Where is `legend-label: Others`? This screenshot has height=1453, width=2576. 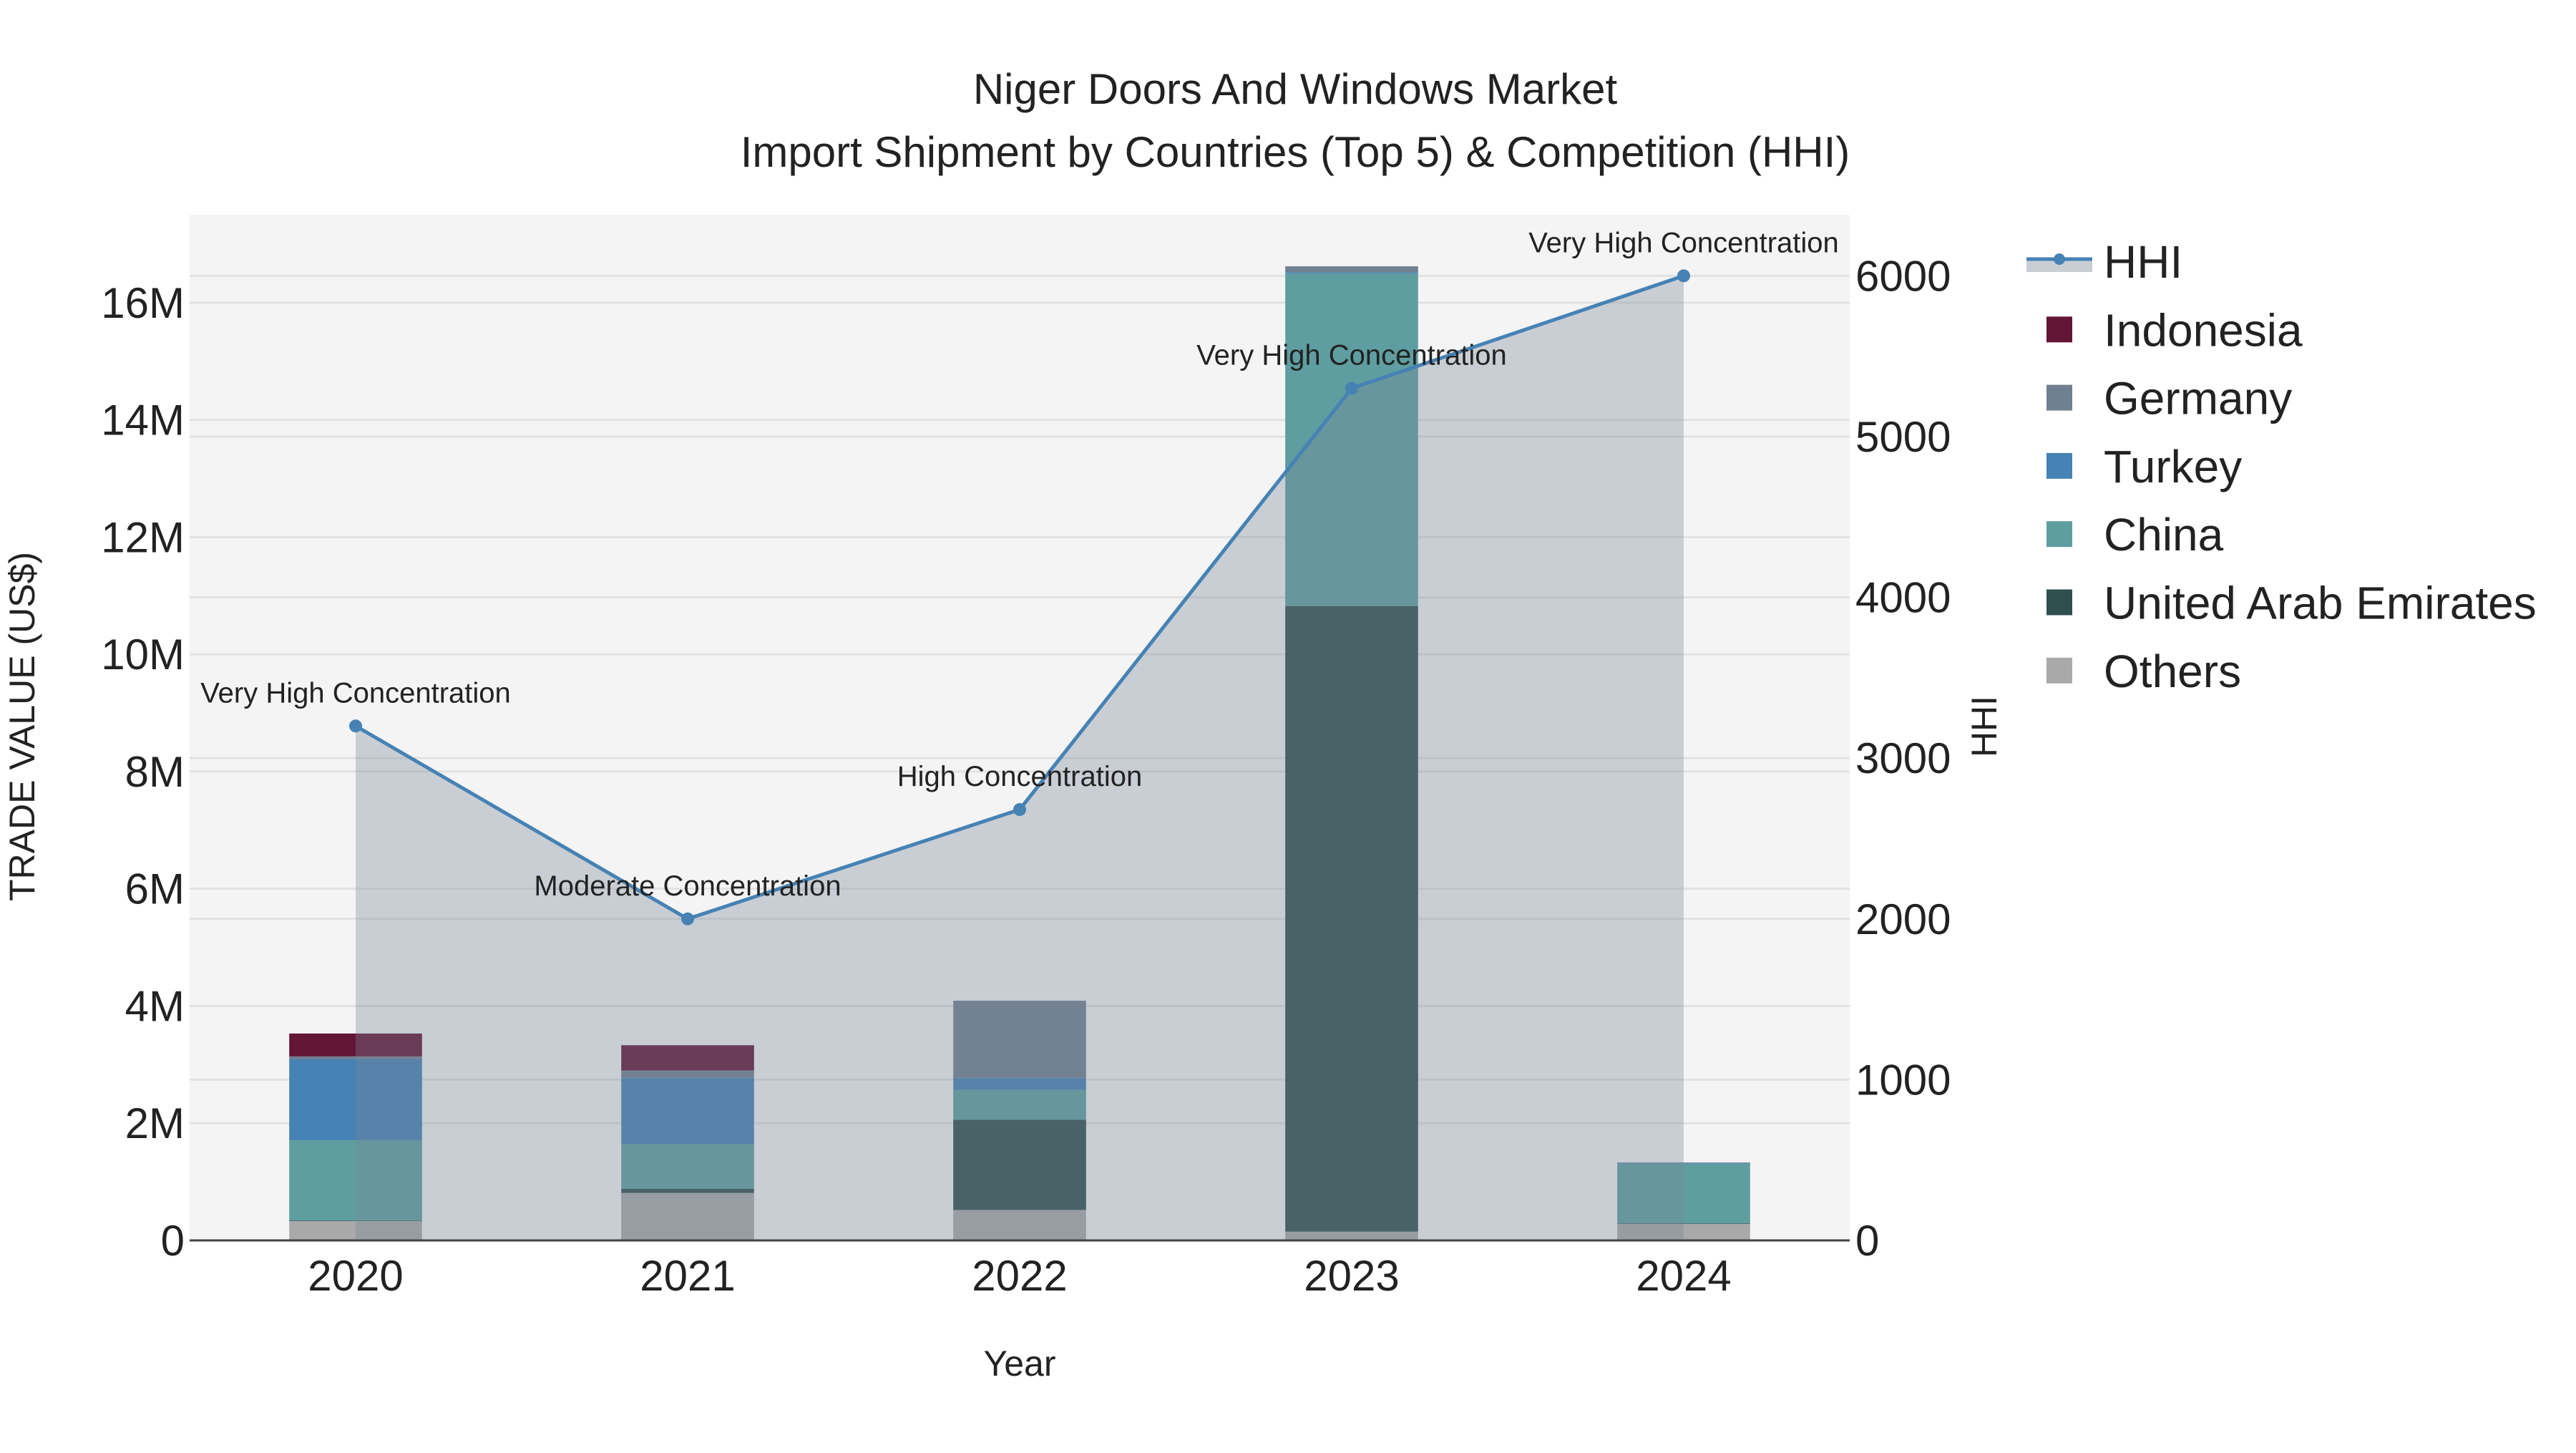 legend-label: Others is located at coordinates (2172, 671).